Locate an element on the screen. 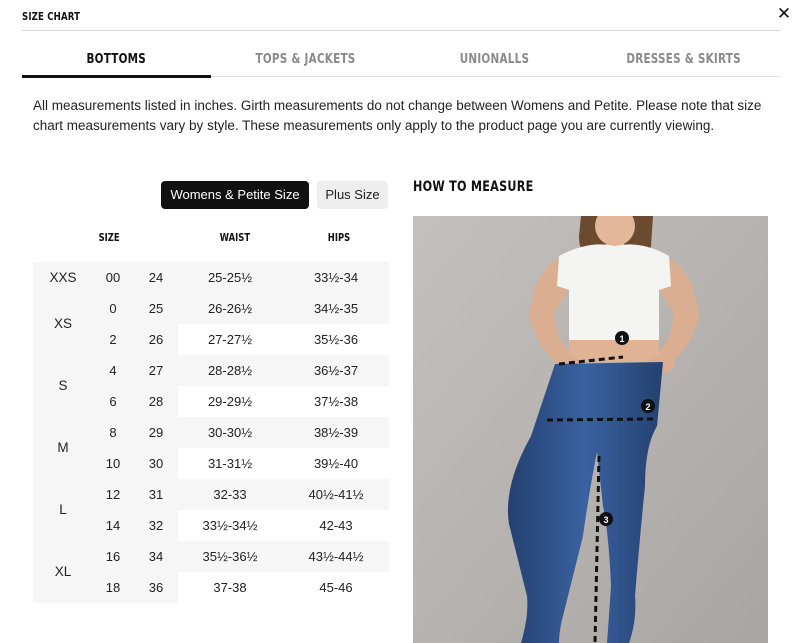 The height and width of the screenshot is (643, 800). size-chart-title: SIZE CHART is located at coordinates (51, 16).